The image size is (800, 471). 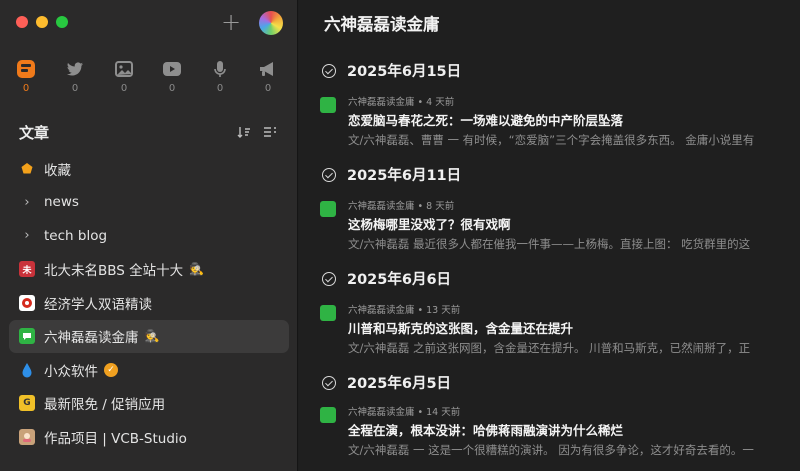 What do you see at coordinates (271, 23) in the screenshot?
I see `avatar` at bounding box center [271, 23].